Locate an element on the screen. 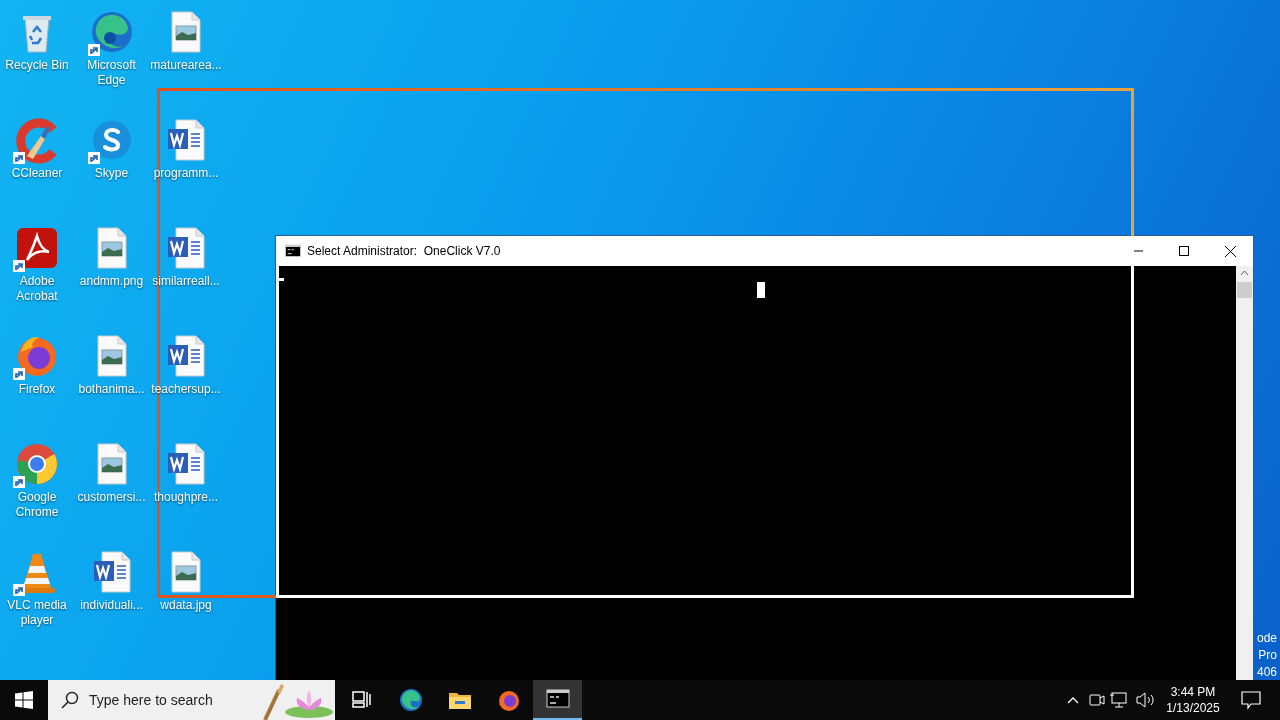  watermark-text: ode is located at coordinates (1266, 638).